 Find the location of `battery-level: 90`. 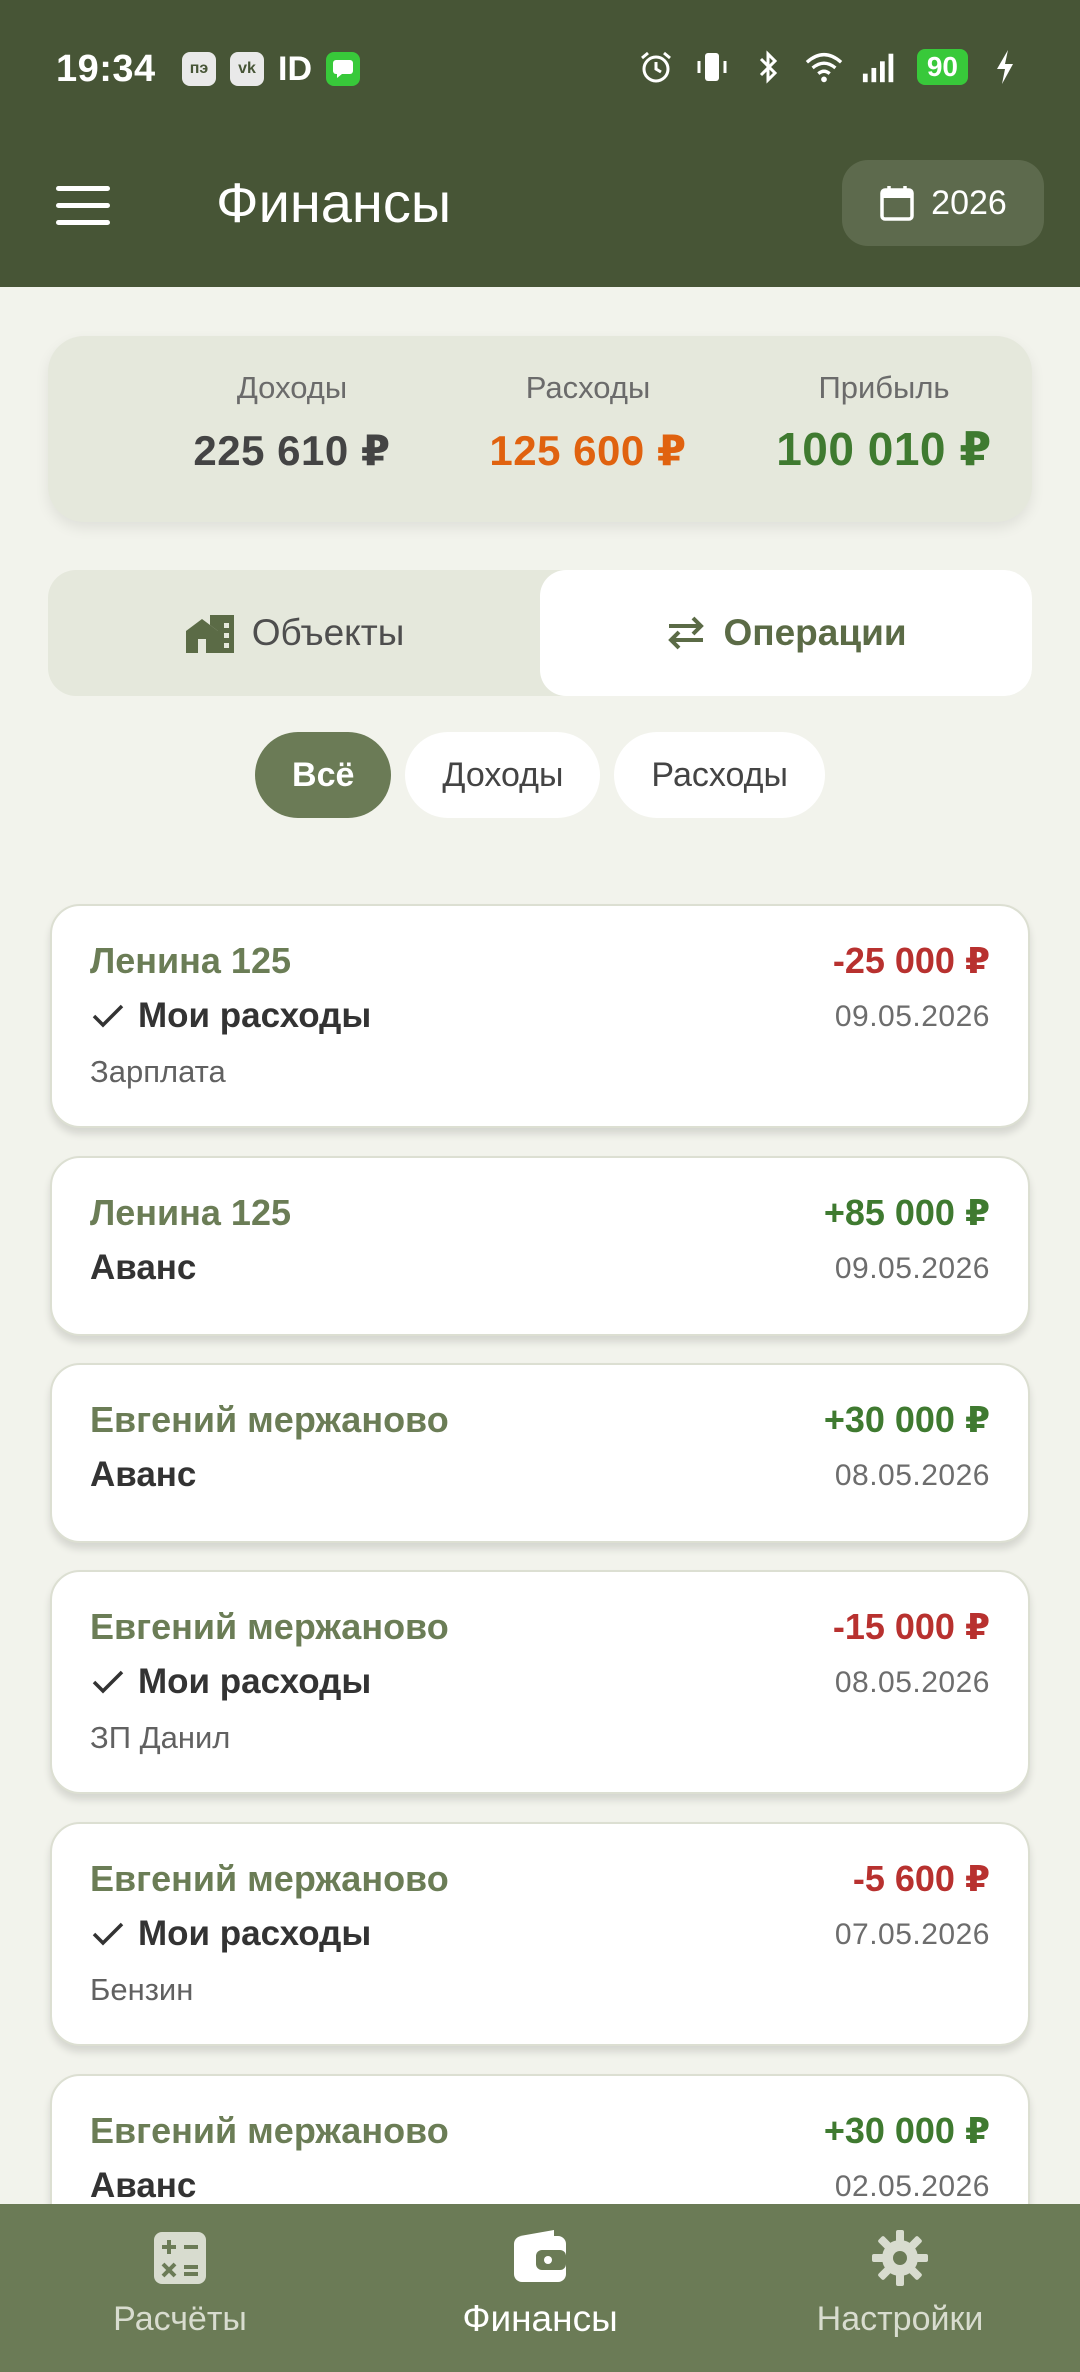

battery-level: 90 is located at coordinates (942, 67).